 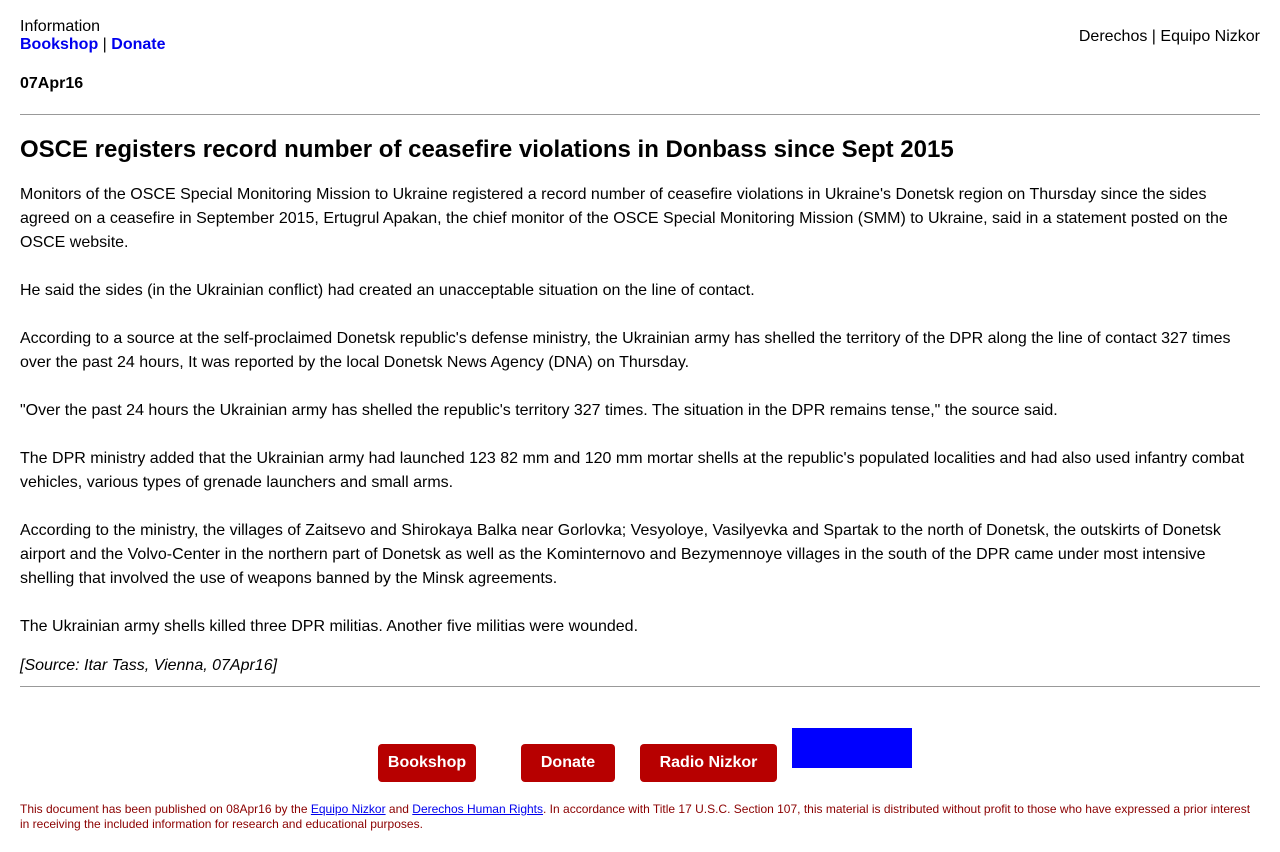 What do you see at coordinates (149, 665) in the screenshot?
I see `article-source: [Source: Itar Tass, Vienna, 07Apr16]` at bounding box center [149, 665].